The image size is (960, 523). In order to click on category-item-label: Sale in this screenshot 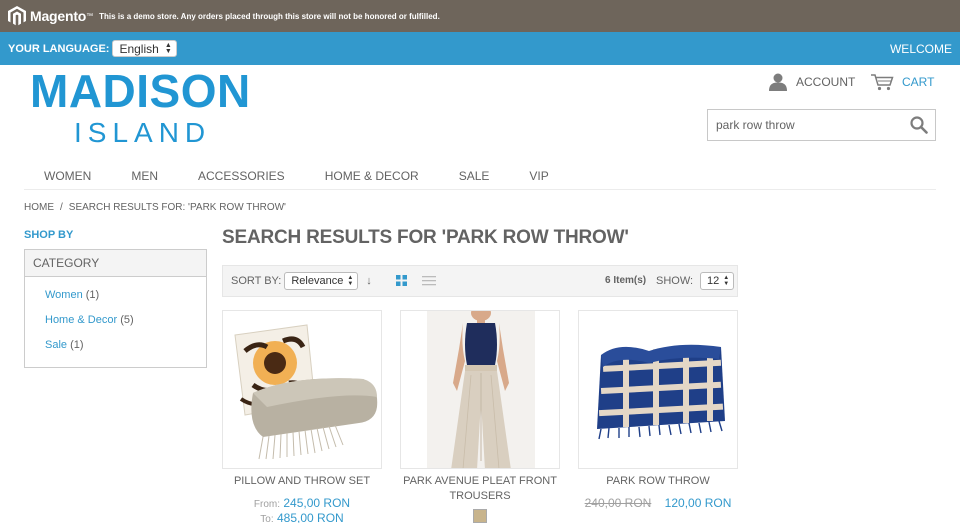, I will do `click(56, 345)`.